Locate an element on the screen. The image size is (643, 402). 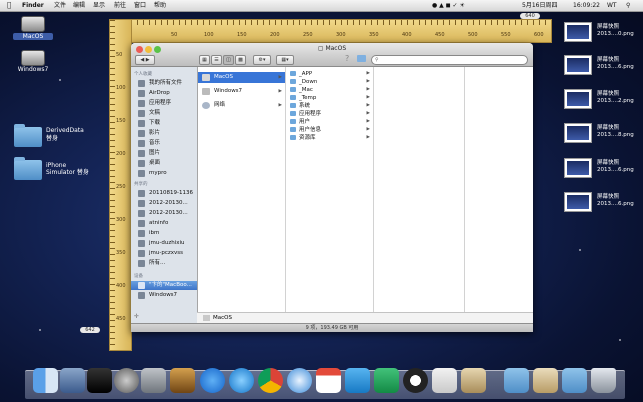
preview-icon is located at coordinates (473, 380).